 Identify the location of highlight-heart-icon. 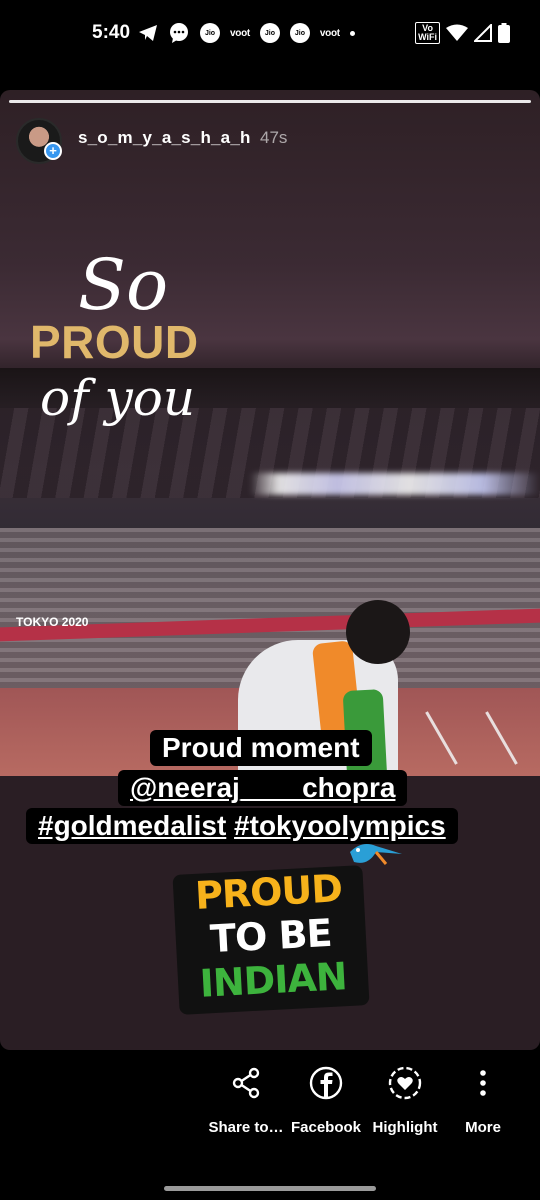
(405, 1083).